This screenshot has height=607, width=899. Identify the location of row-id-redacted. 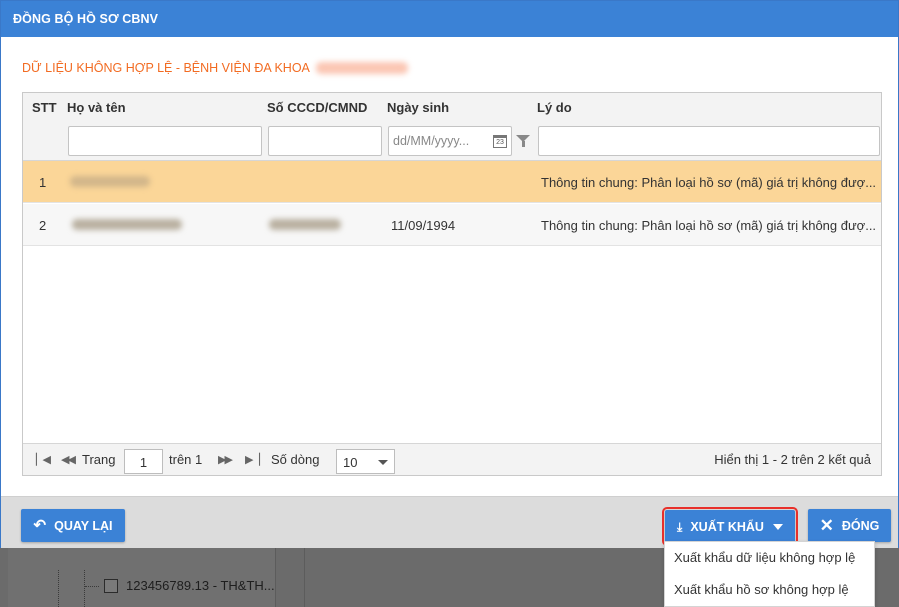
(305, 225).